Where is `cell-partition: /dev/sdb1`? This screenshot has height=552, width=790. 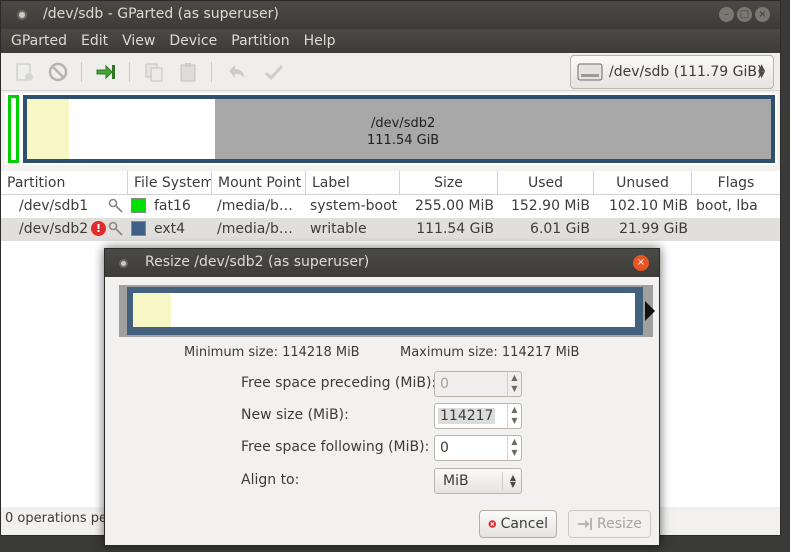
cell-partition: /dev/sdb1 is located at coordinates (64, 206).